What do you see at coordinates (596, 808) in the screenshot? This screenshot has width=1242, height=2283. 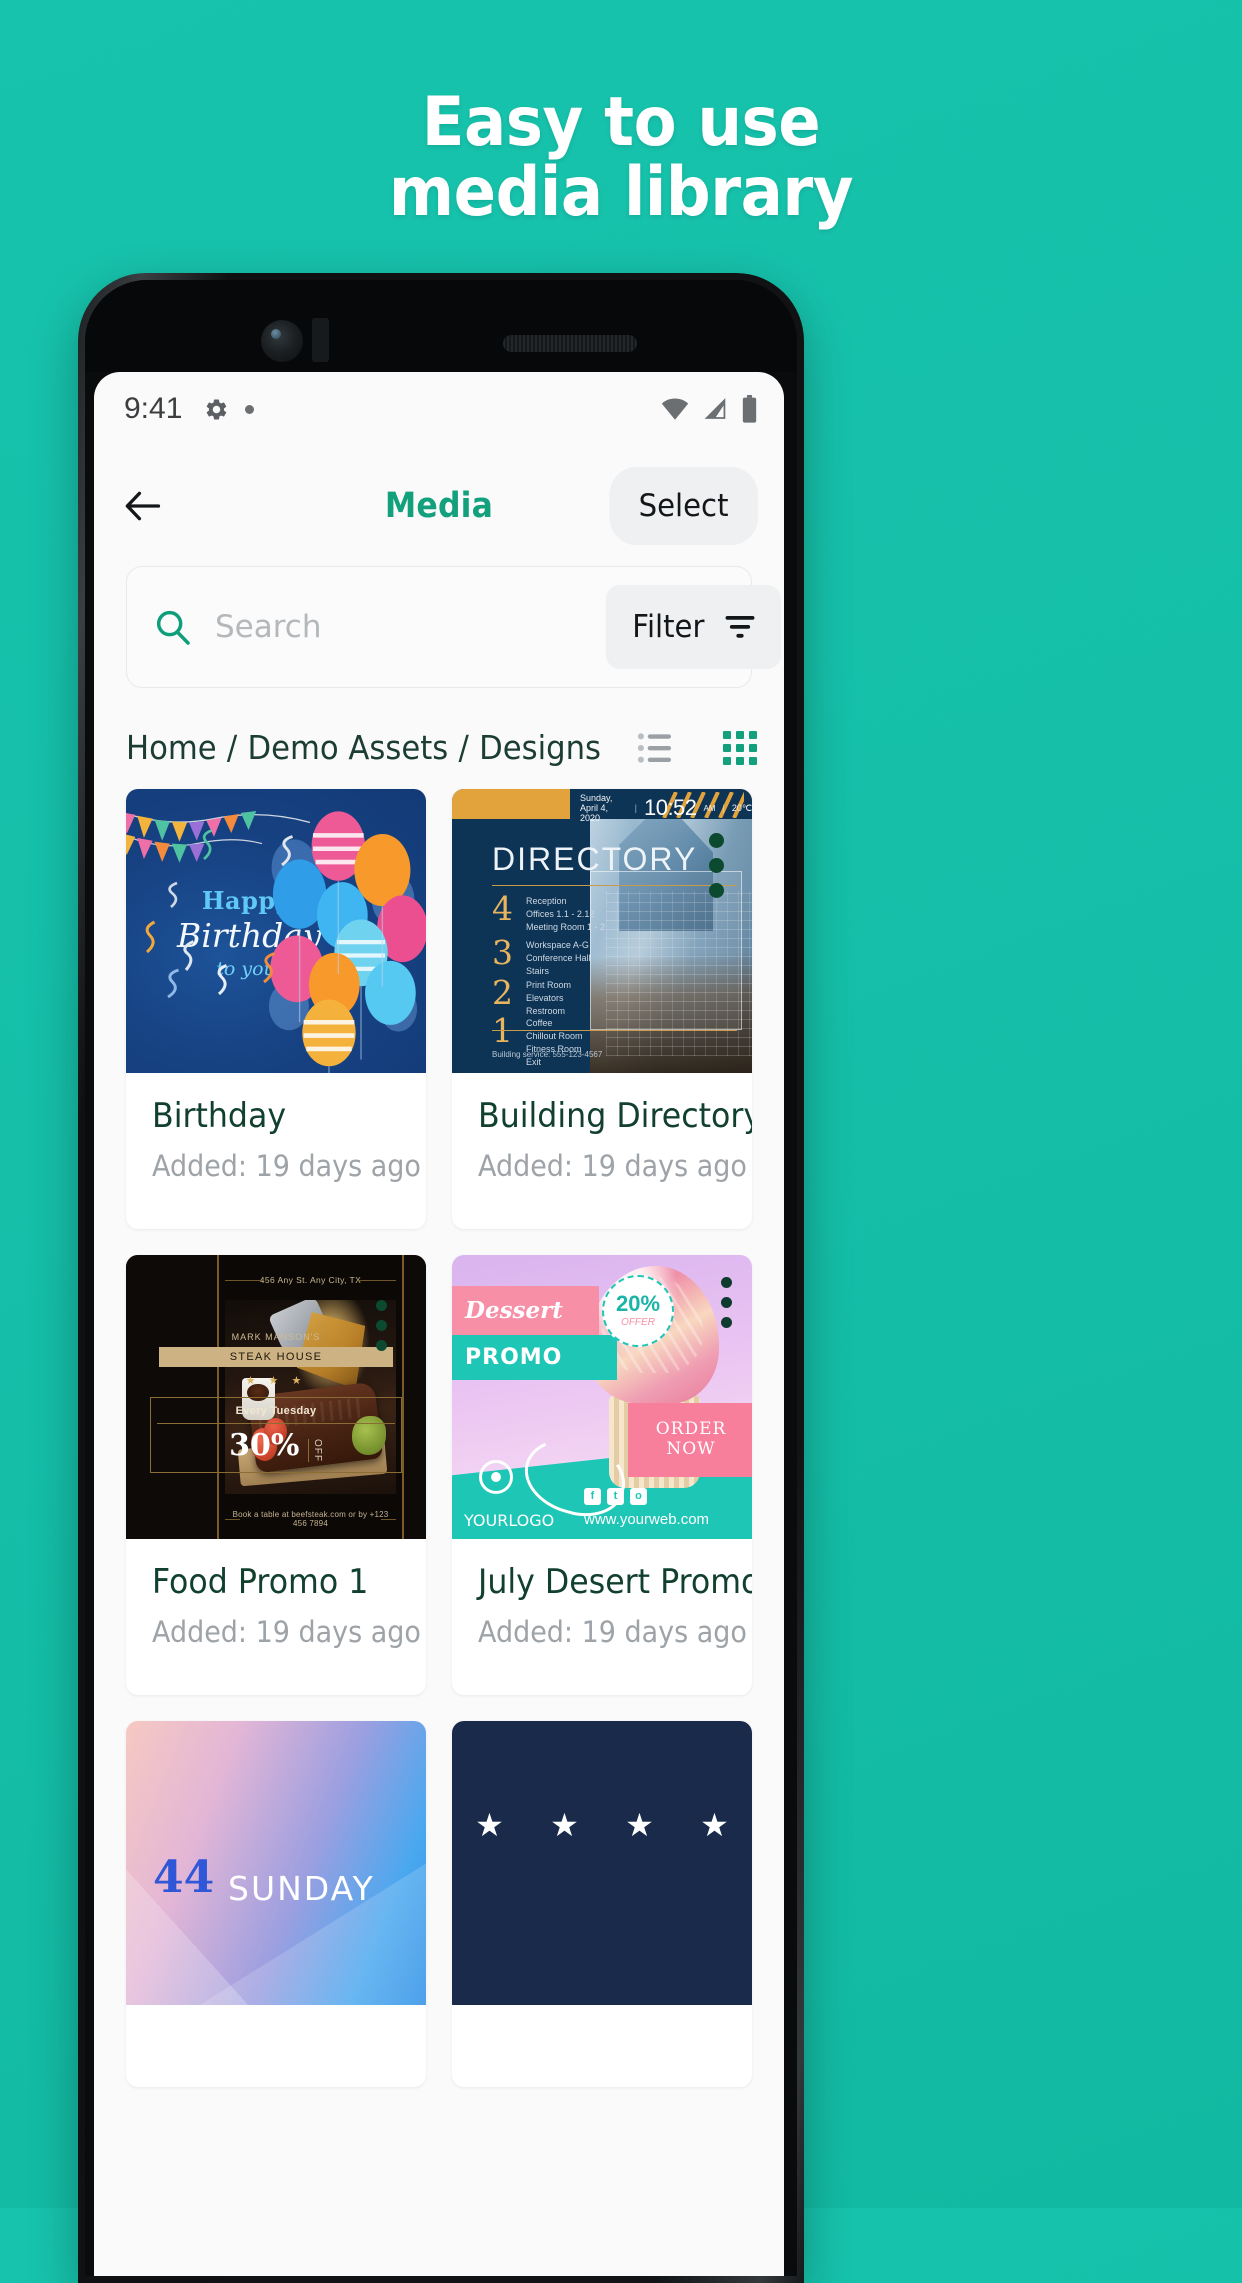 I see `directory-date: Sunday, April 4, 2020` at bounding box center [596, 808].